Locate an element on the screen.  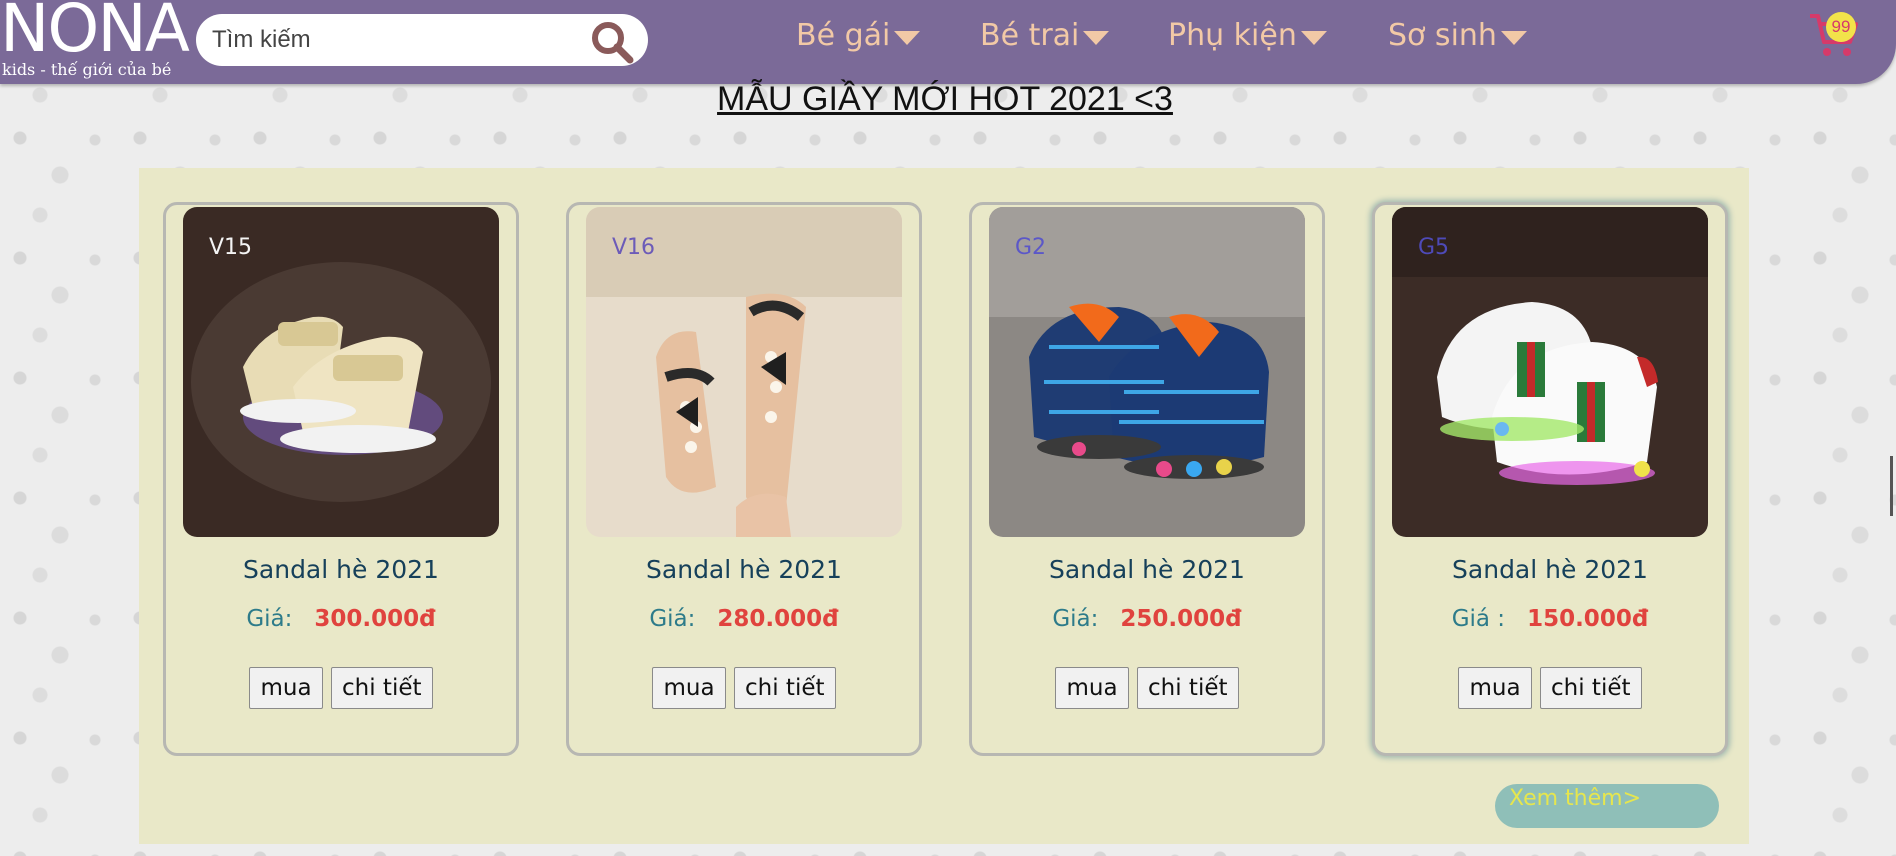
nav-be-gai: Bé gái is located at coordinates (858, 35).